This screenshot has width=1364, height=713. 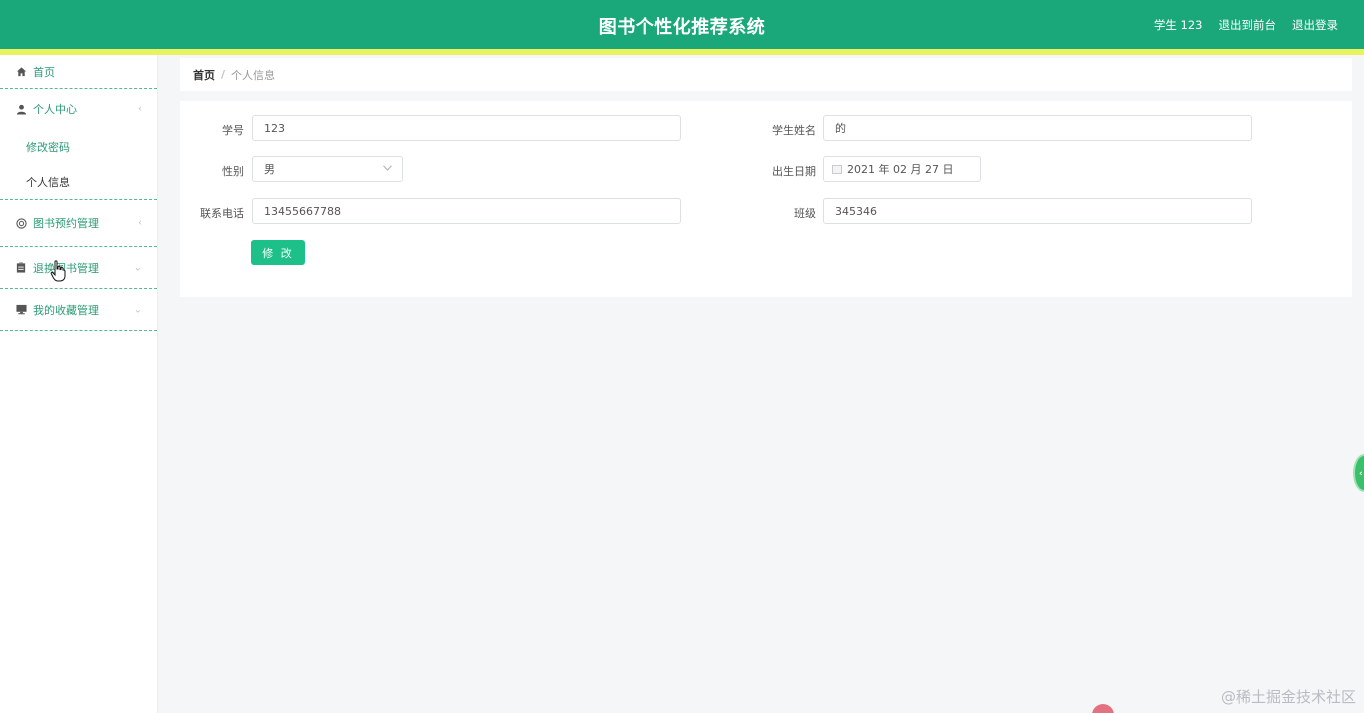 I want to click on sidebar-item-reservation: 图书预约管理 ‹, so click(x=78, y=223).